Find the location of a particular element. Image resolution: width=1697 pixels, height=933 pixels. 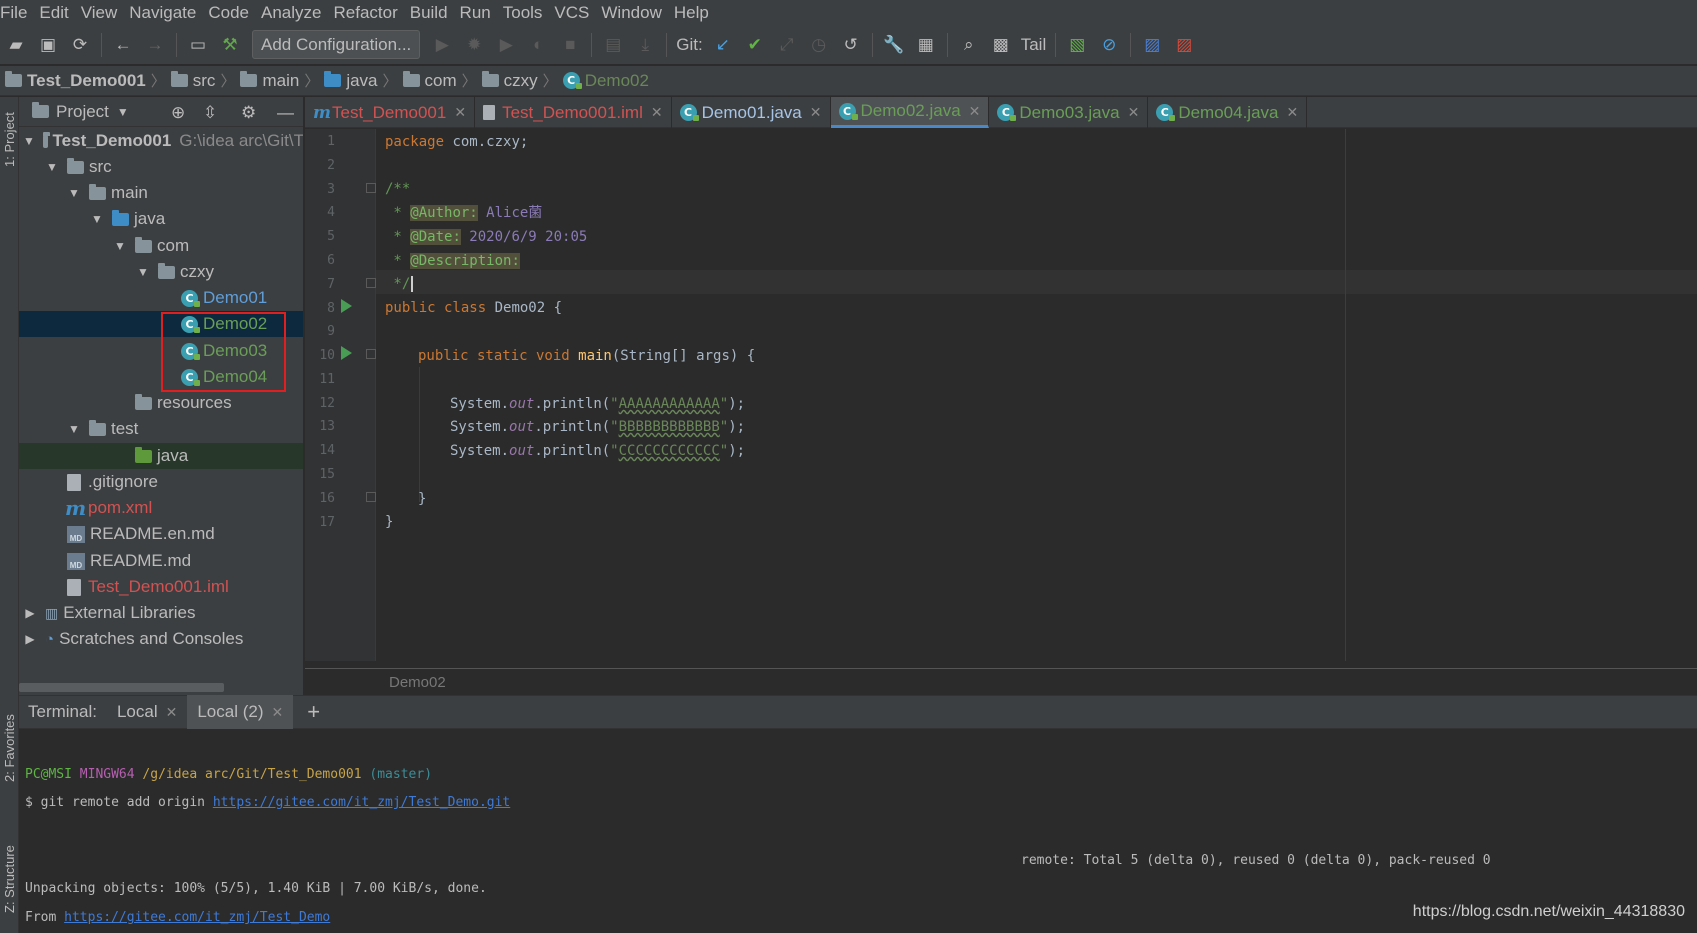

menu-vcs: VCS is located at coordinates (571, 12).